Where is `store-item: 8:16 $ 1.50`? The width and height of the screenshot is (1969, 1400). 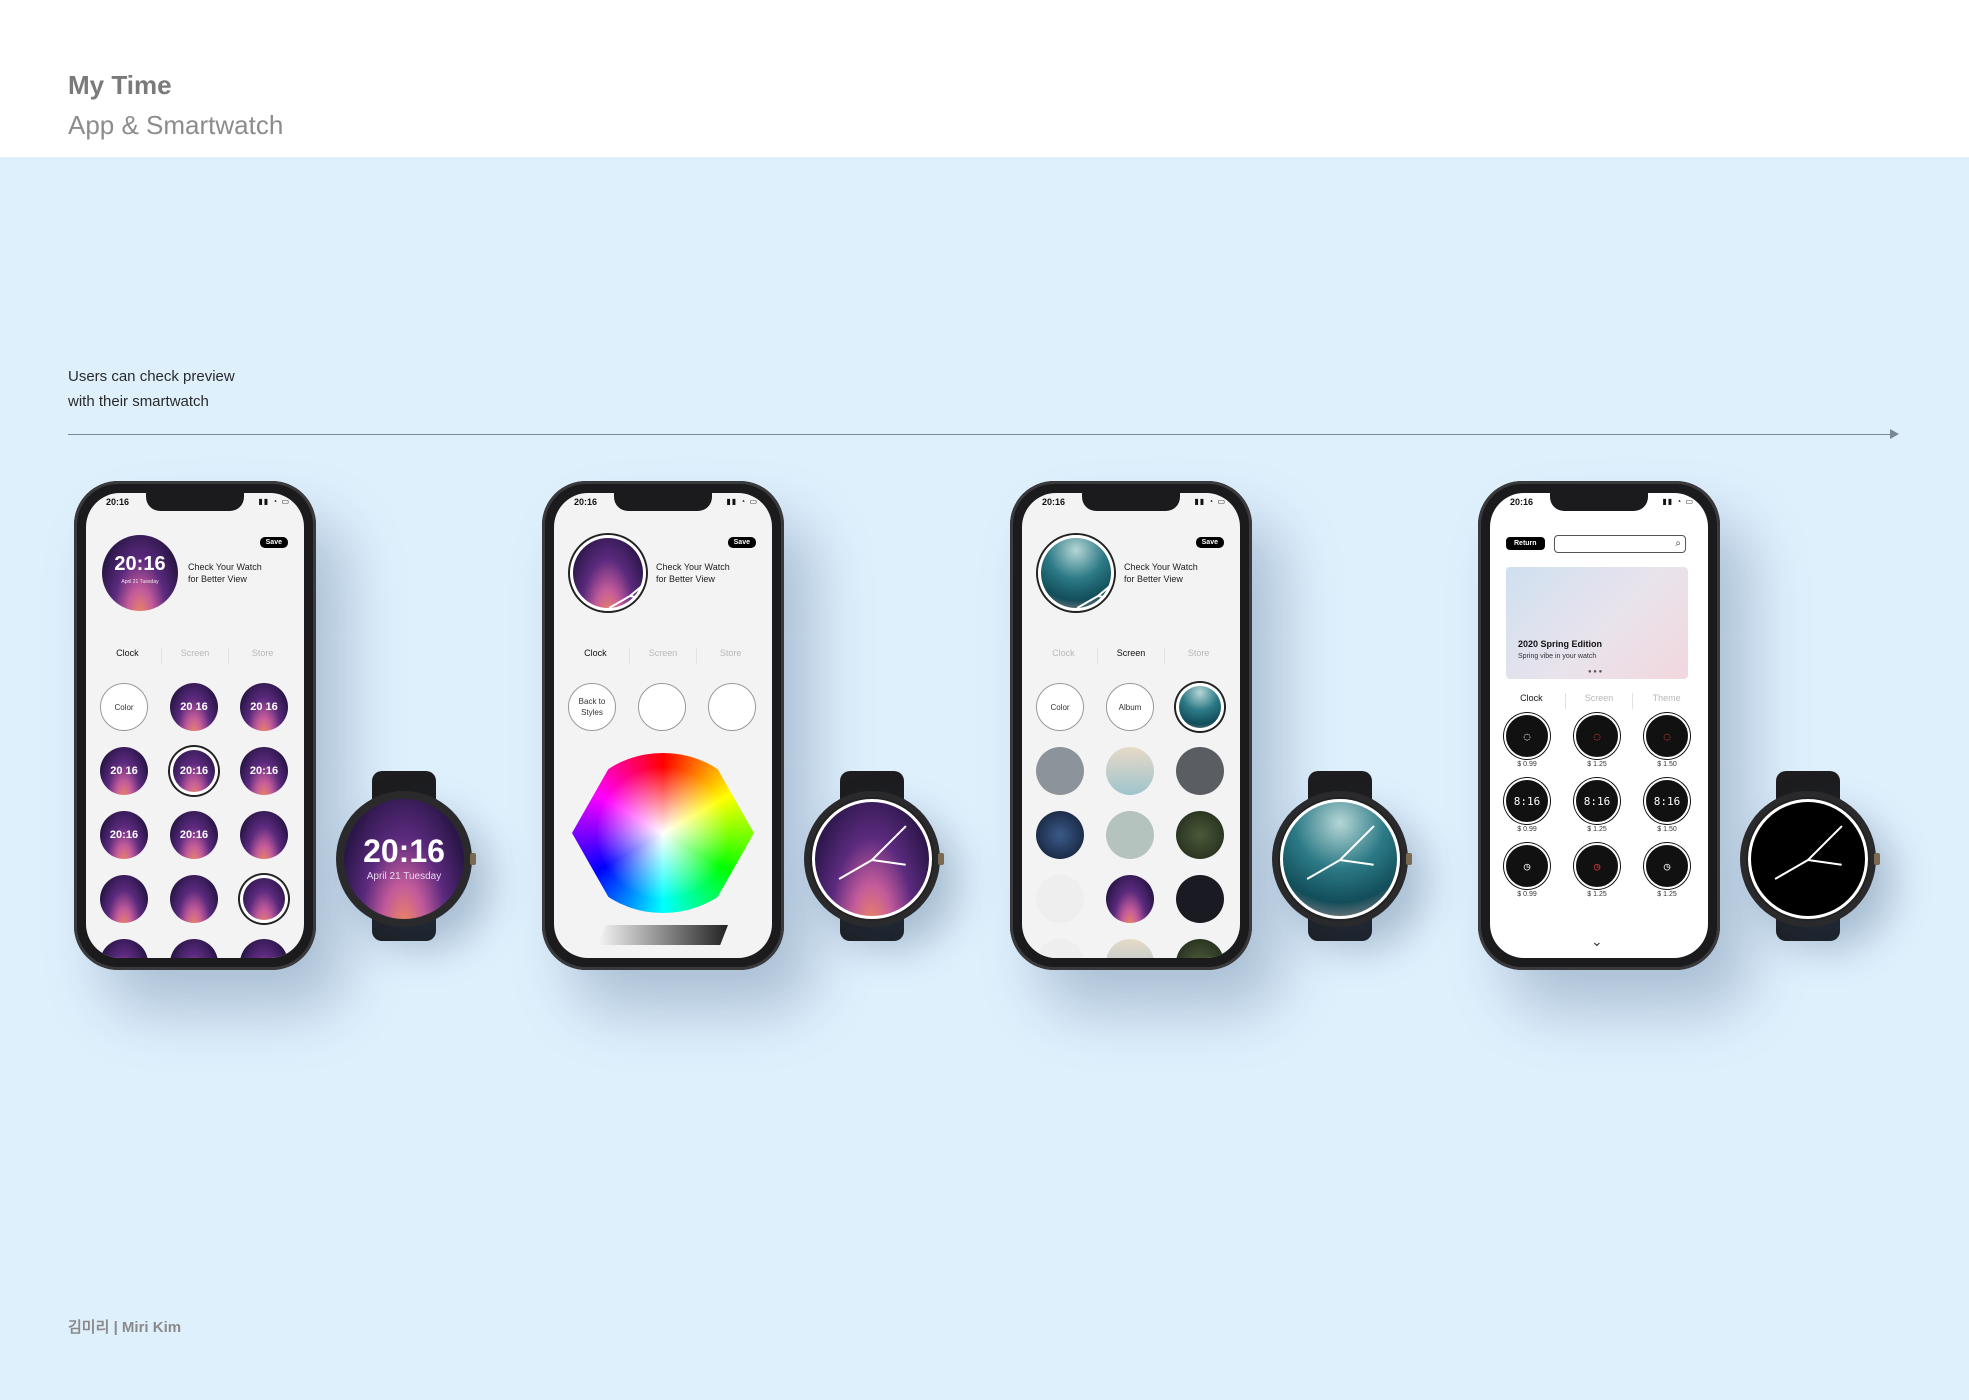 store-item: 8:16 $ 1.50 is located at coordinates (1667, 805).